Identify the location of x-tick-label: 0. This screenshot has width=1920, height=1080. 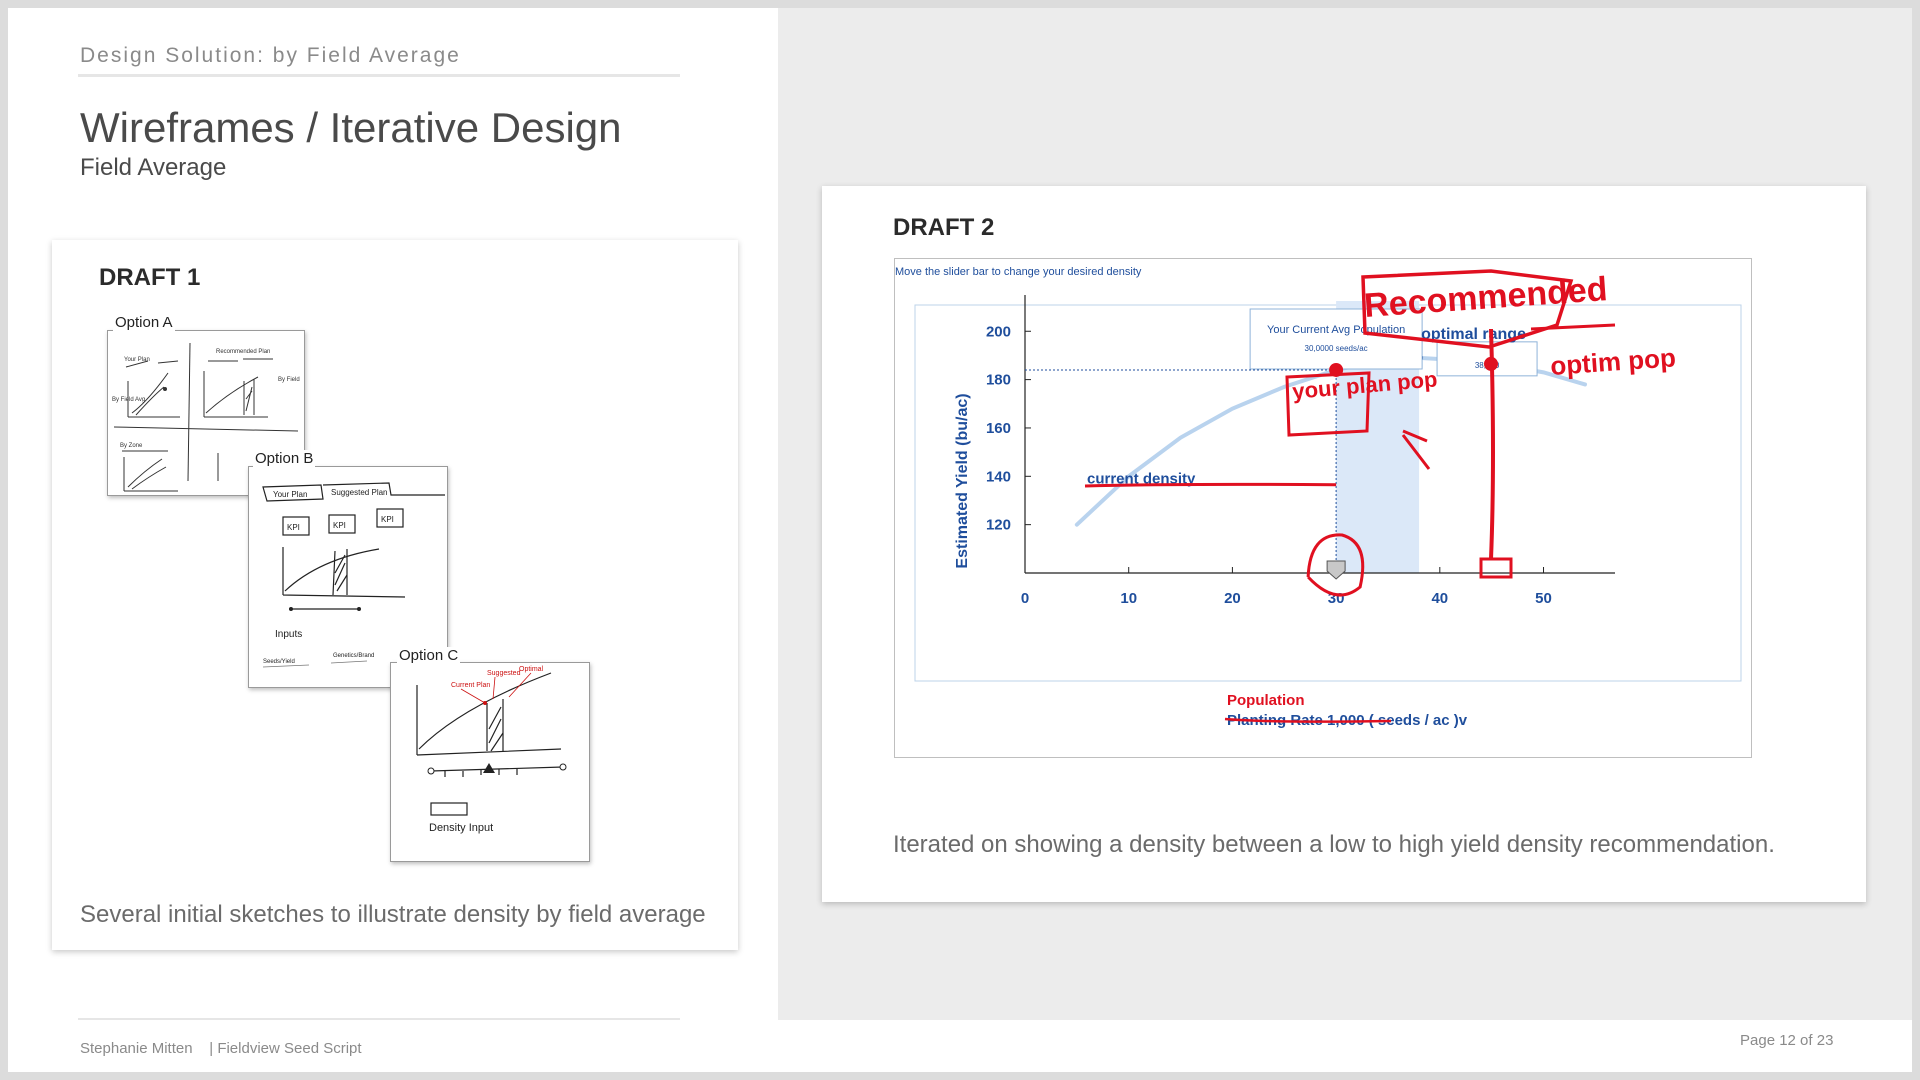
(1025, 598).